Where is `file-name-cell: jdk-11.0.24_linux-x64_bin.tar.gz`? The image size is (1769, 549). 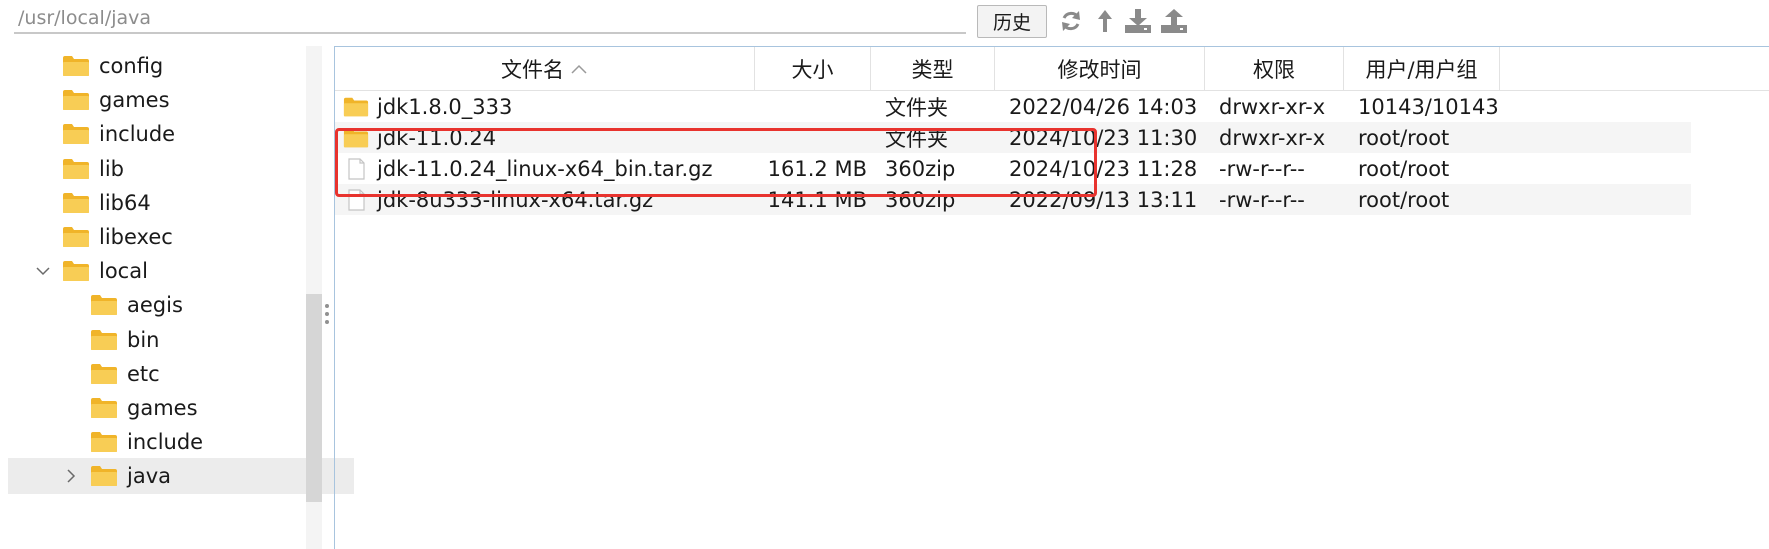 file-name-cell: jdk-11.0.24_linux-x64_bin.tar.gz is located at coordinates (543, 168).